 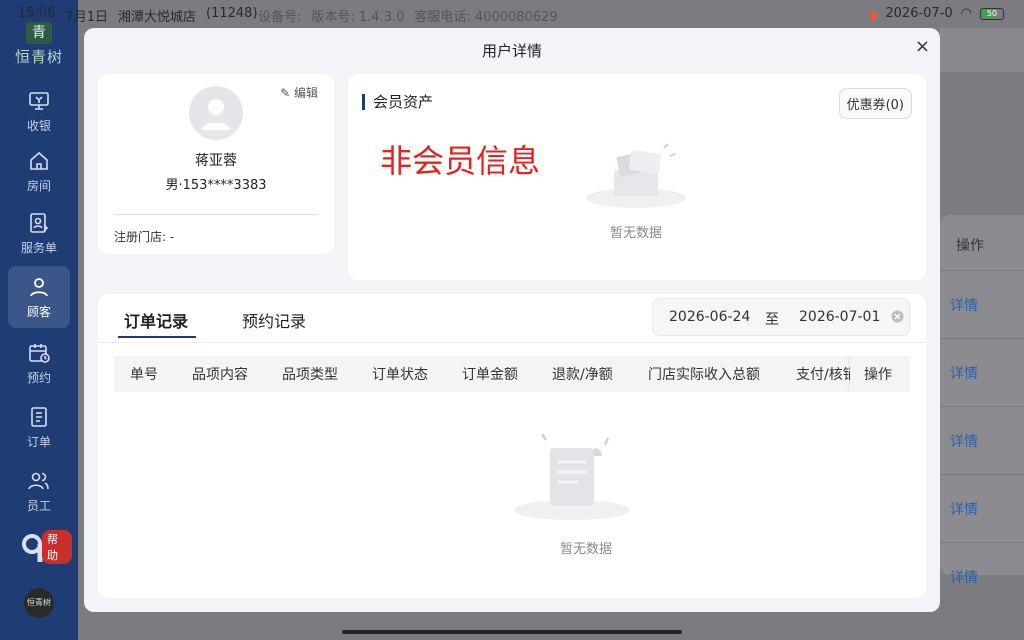 I want to click on app-logo: 青 恒青树, so click(x=39, y=44).